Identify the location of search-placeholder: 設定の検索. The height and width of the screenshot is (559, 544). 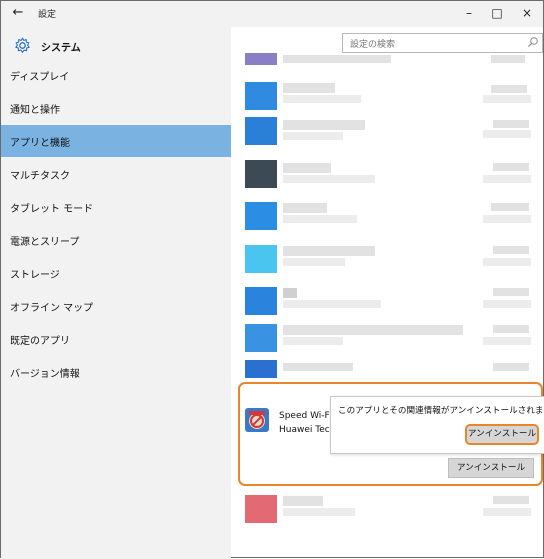
(373, 45).